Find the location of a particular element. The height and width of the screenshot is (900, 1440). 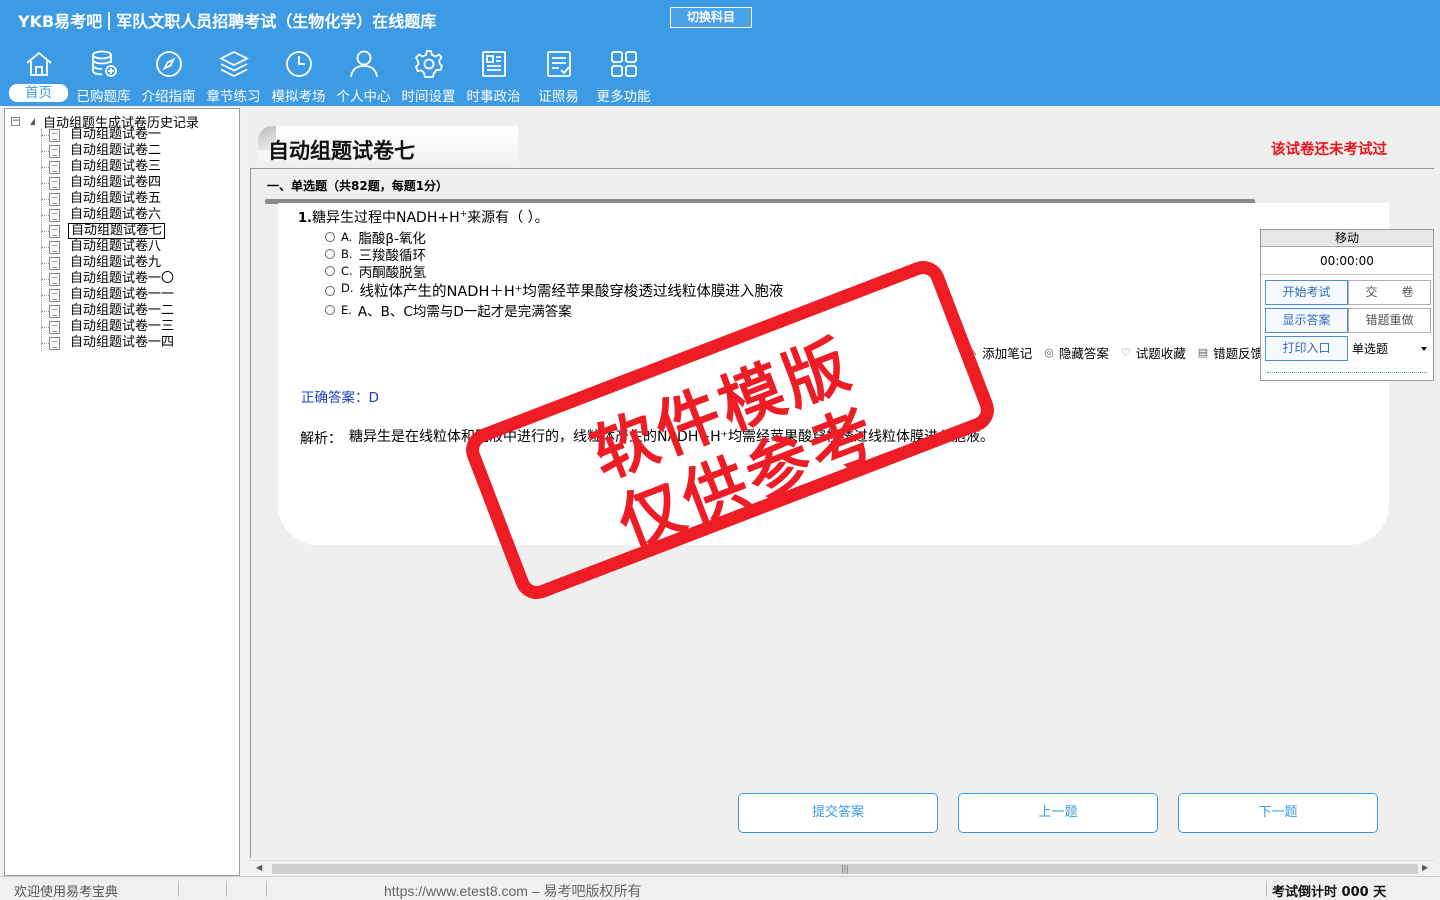

tree-item: 自动组题试卷一〇 is located at coordinates (108, 279).